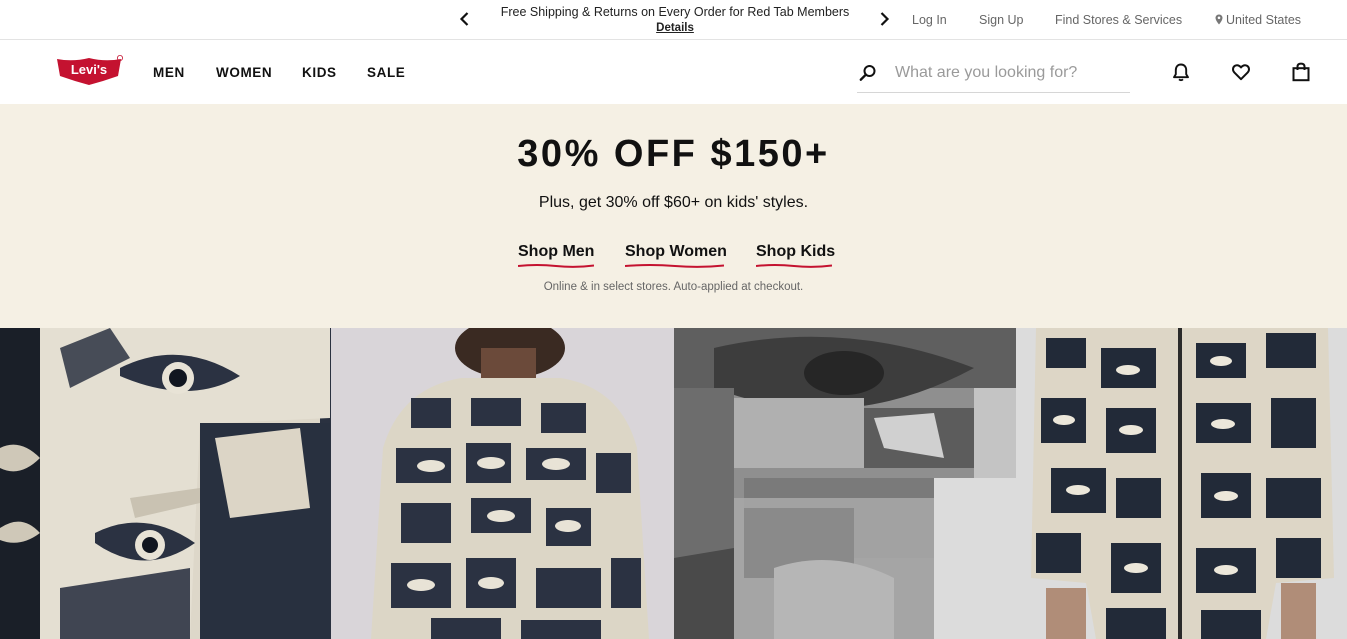 The image size is (1347, 639). Describe the element at coordinates (165, 483) in the screenshot. I see `image-tile-eye-closeup` at that location.